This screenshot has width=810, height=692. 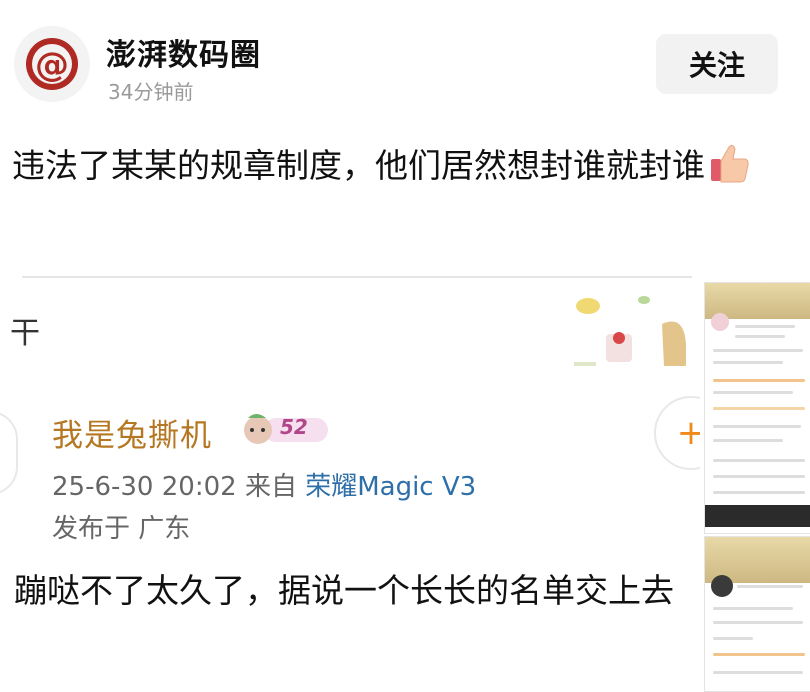 What do you see at coordinates (717, 64) in the screenshot?
I see `follow-button: 关注` at bounding box center [717, 64].